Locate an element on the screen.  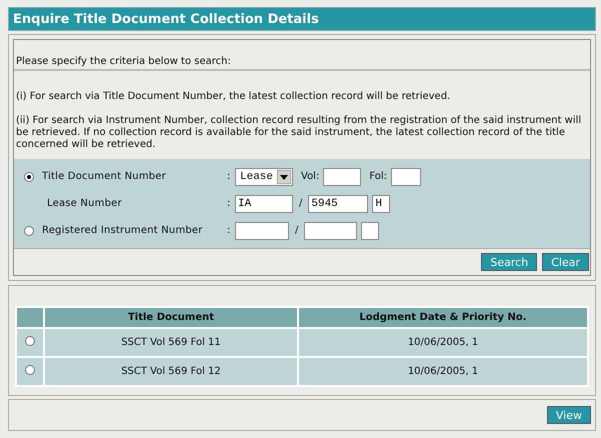
instruction-note: (i) For search via Title Document Number, the latest collection record will be retrieved. is located at coordinates (234, 97).